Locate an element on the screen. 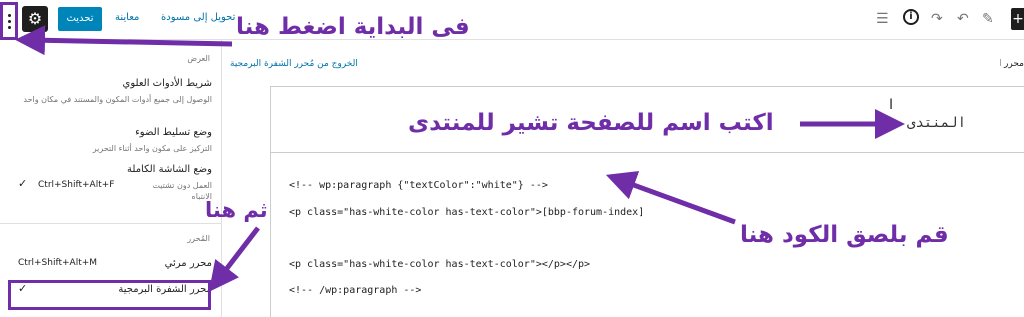  post-title-text: المنتدى is located at coordinates (937, 123).